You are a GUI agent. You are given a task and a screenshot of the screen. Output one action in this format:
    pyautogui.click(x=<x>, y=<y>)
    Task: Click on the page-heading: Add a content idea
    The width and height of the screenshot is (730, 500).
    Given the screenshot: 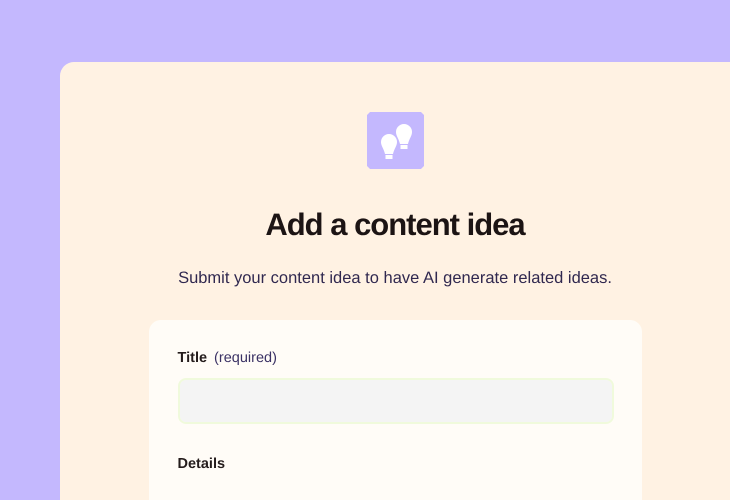 What is the action you would take?
    pyautogui.click(x=395, y=225)
    